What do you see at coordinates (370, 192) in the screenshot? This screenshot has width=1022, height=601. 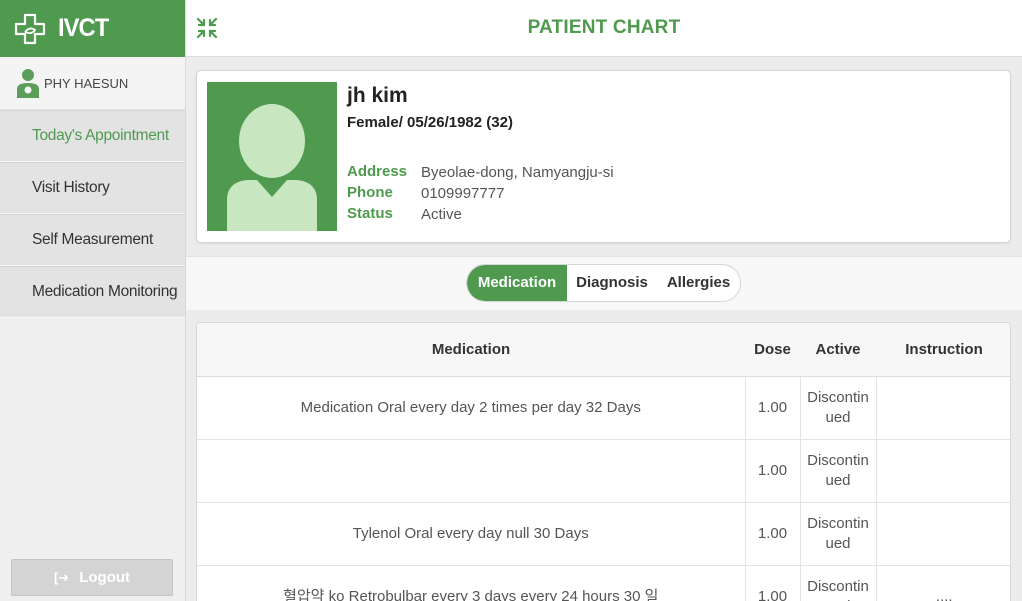 I see `phone-label: Phone` at bounding box center [370, 192].